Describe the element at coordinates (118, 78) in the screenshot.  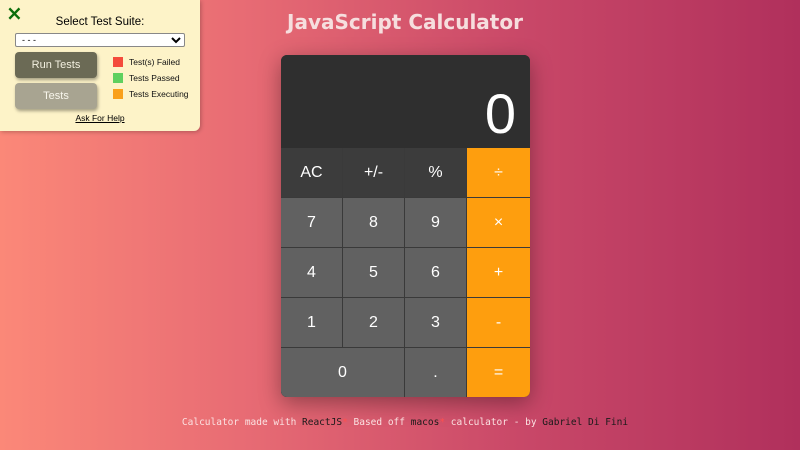
I see `passed-swatch` at that location.